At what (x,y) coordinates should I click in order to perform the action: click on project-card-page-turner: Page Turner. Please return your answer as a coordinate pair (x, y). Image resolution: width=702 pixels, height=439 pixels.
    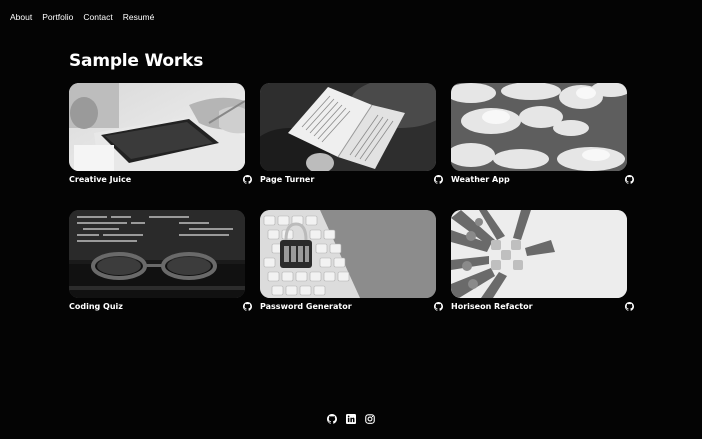
    Looking at the image, I should click on (351, 136).